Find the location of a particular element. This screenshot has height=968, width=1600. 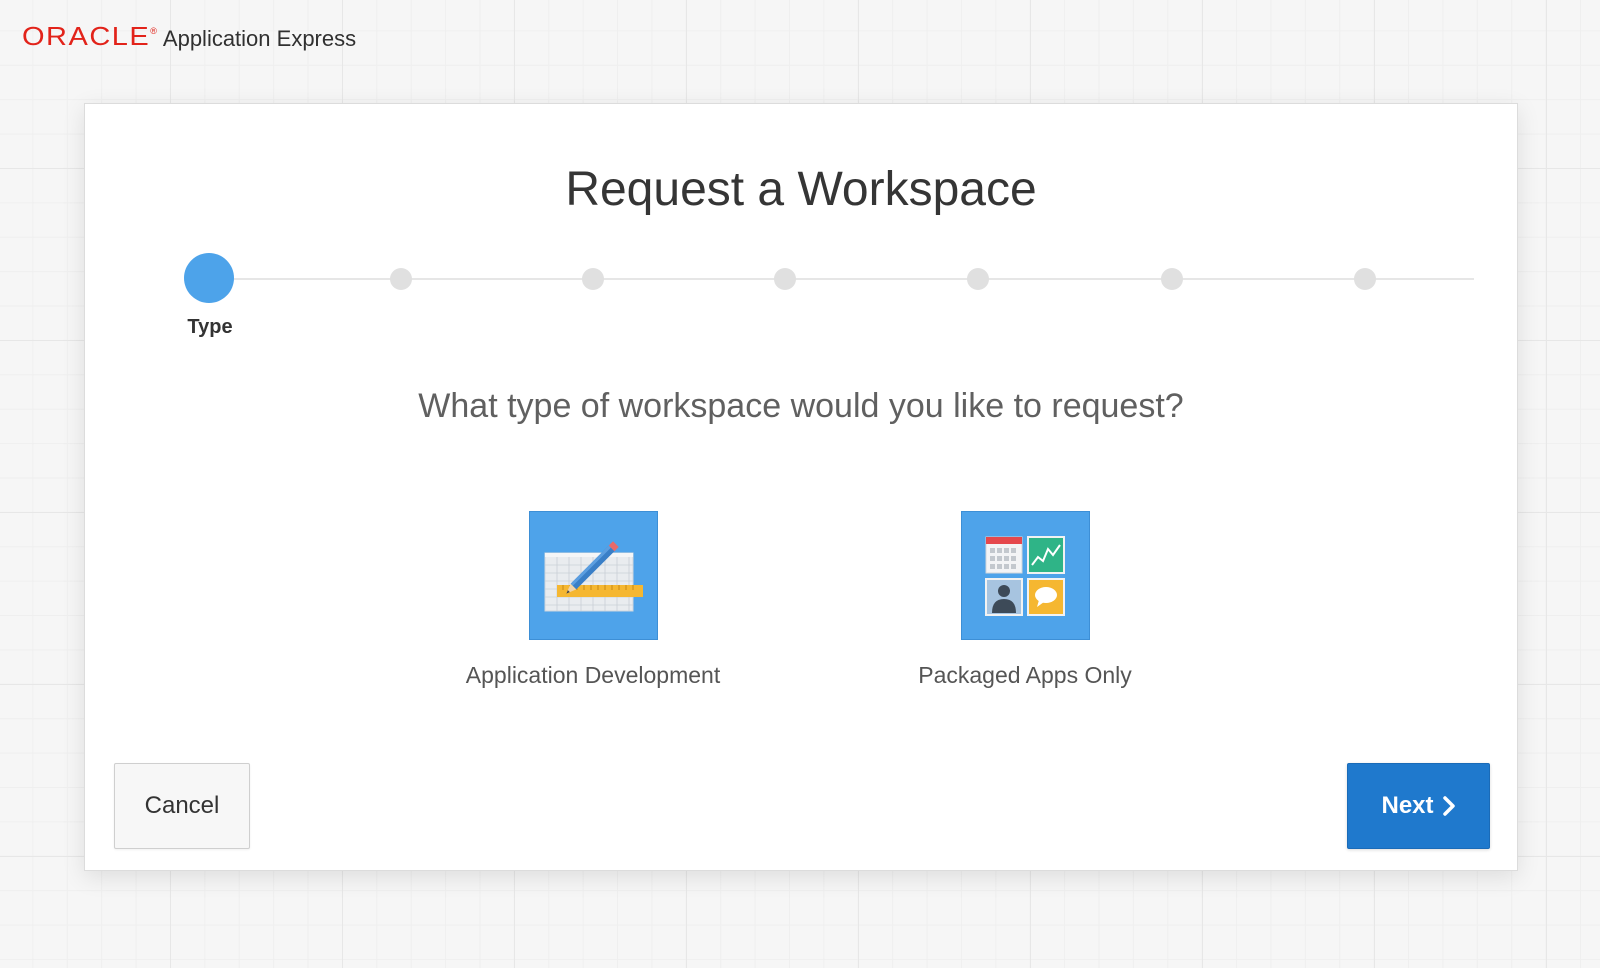

oracle-apex-logo: ORACLE ® Application Express is located at coordinates (189, 37).